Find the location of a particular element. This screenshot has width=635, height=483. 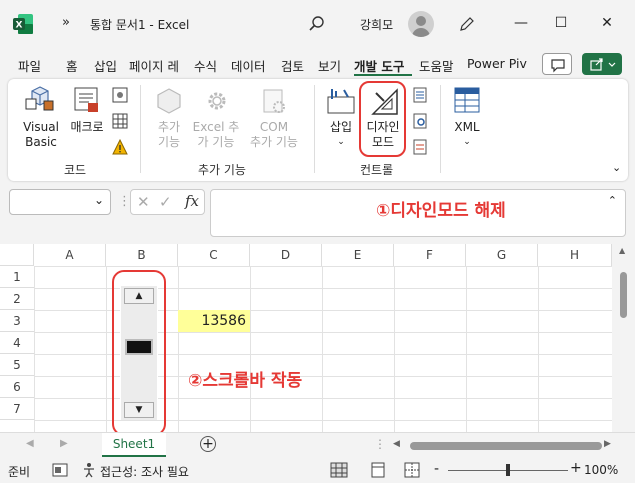

scroll-up-icon: ▲ is located at coordinates (622, 250).